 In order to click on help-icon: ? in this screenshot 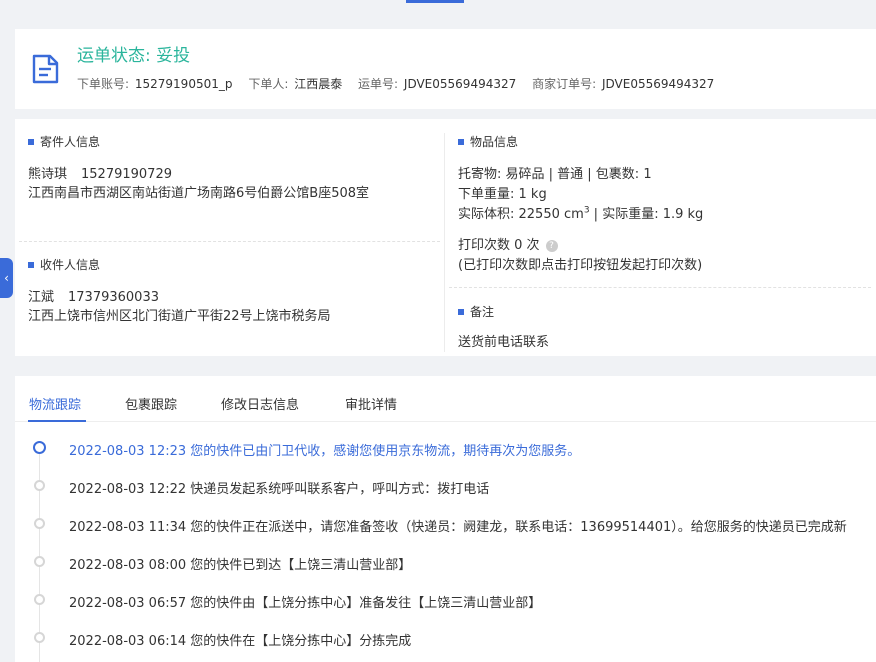, I will do `click(551, 245)`.